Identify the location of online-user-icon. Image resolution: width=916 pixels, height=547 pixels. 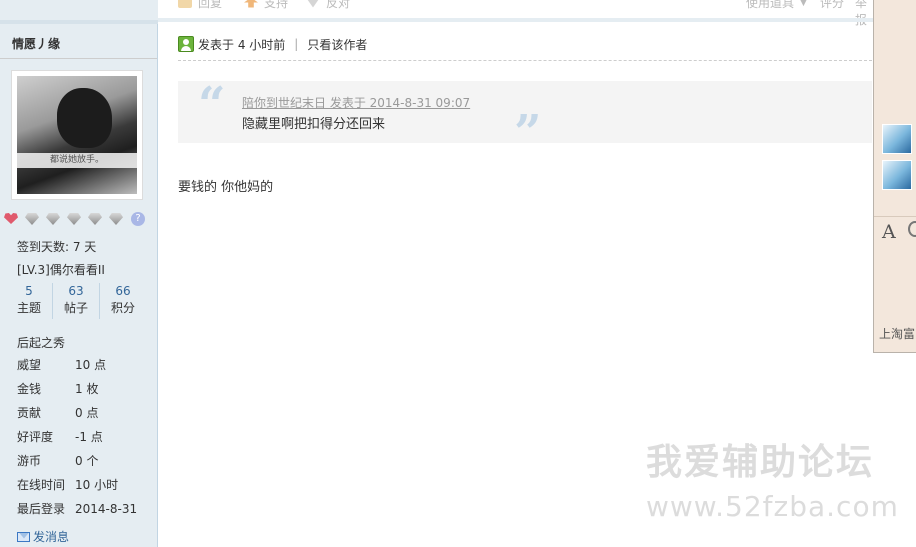
(186, 44).